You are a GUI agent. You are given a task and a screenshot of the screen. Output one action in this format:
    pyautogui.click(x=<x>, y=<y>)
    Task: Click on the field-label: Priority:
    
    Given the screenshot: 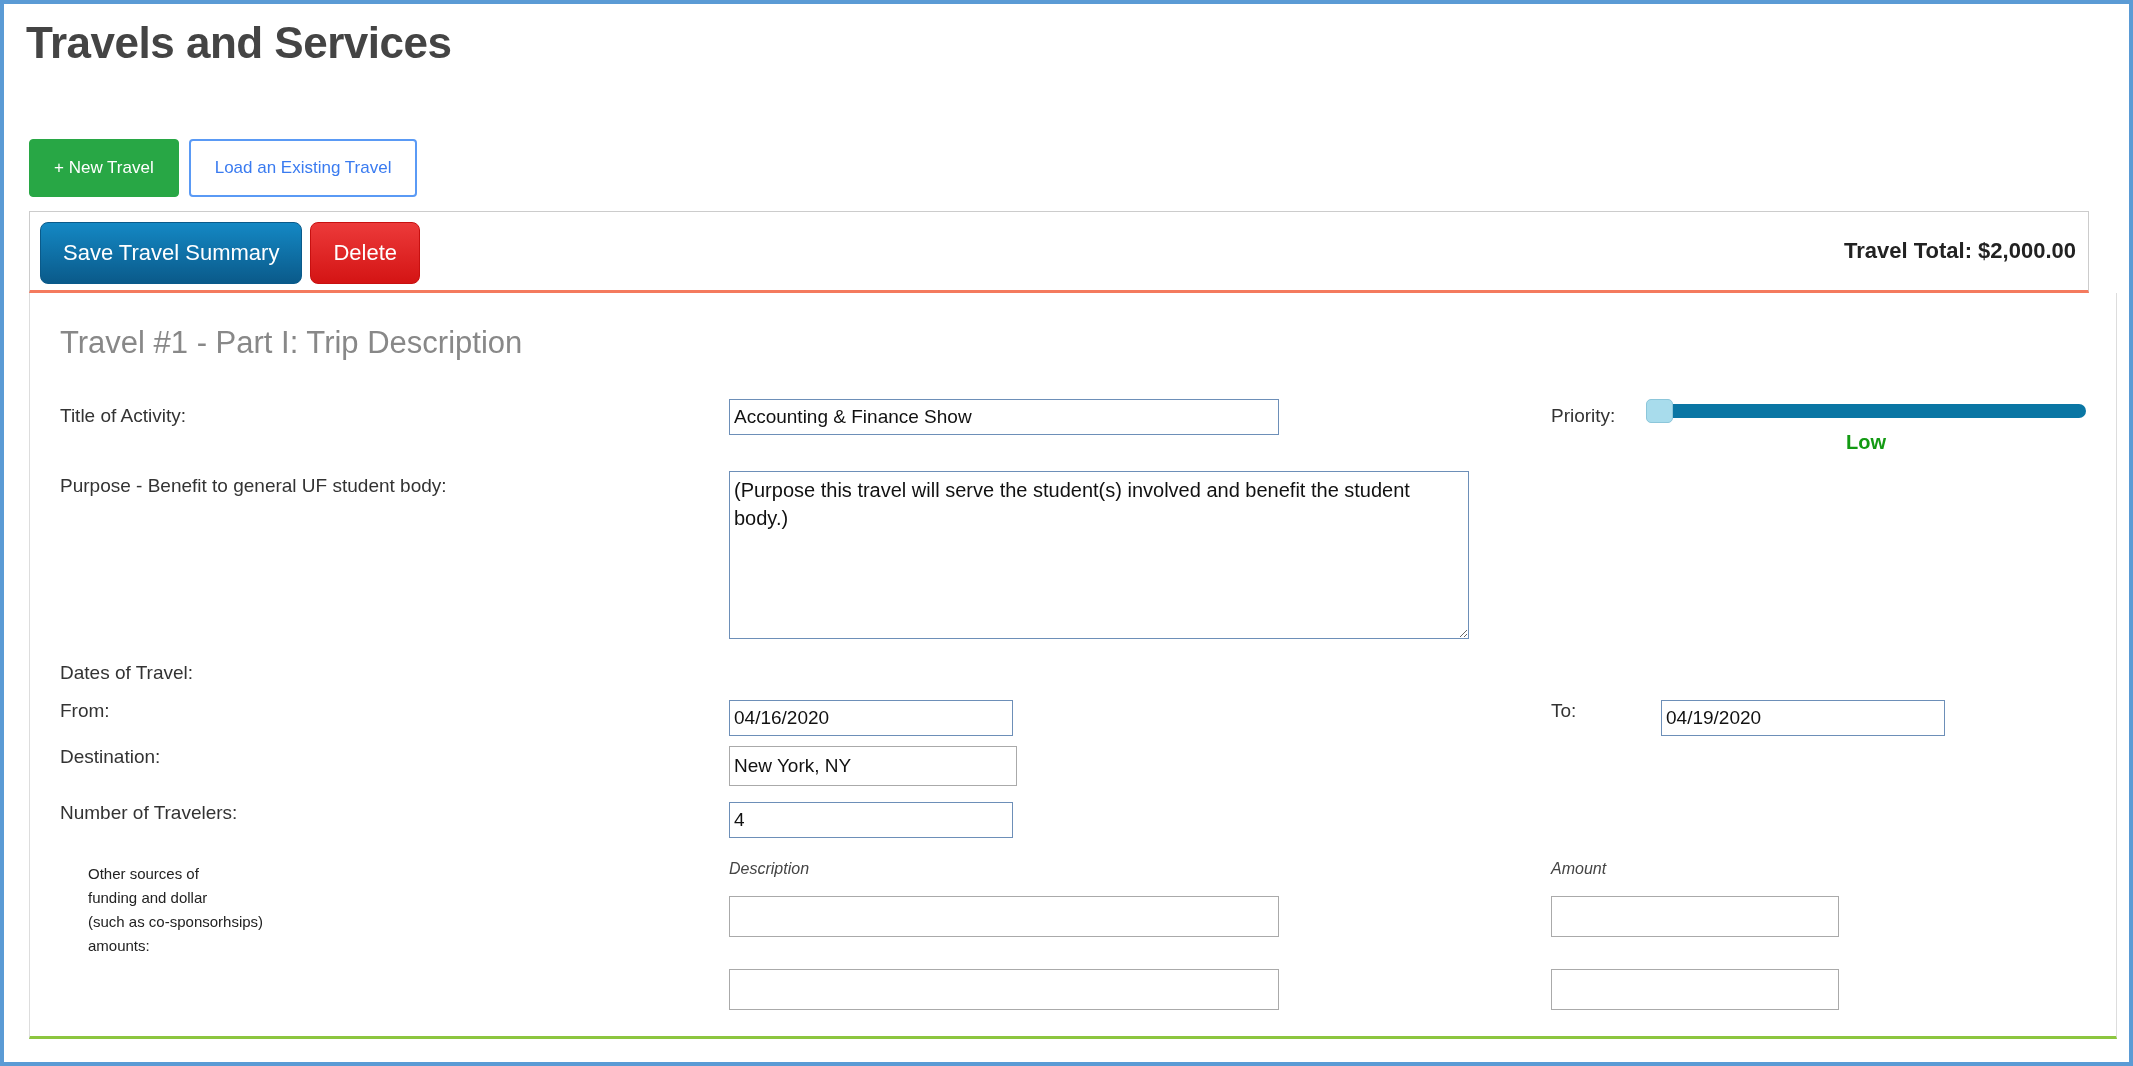 What is the action you would take?
    pyautogui.click(x=1583, y=415)
    